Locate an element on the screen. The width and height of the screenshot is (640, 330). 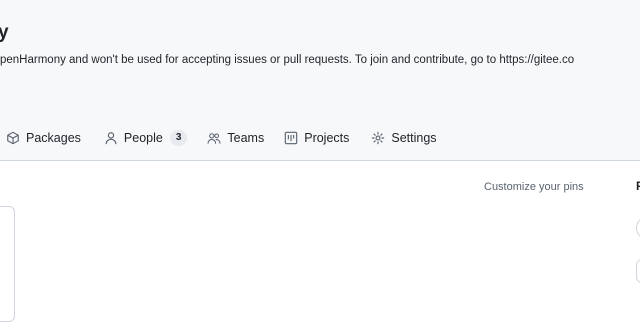
people-count-badge: 3 is located at coordinates (178, 138).